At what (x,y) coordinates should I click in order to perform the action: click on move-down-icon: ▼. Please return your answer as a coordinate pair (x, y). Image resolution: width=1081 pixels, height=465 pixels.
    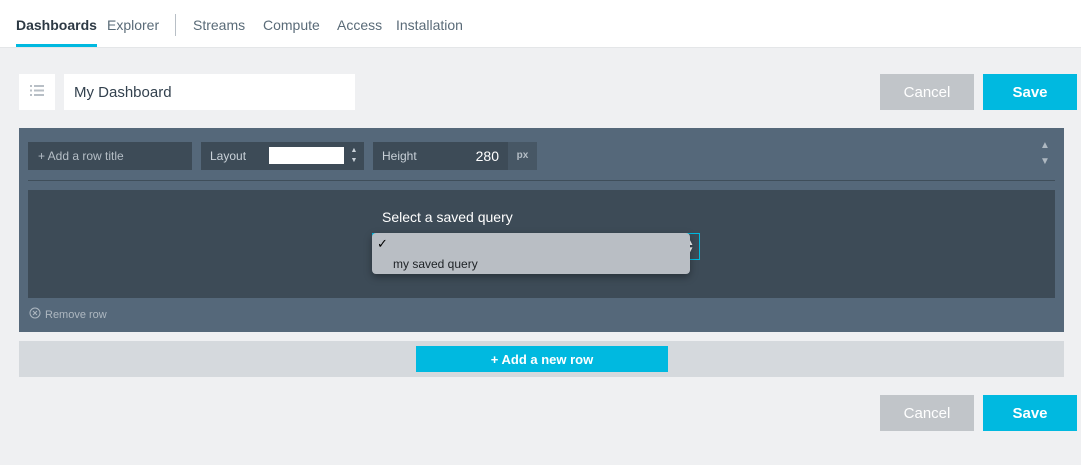
    Looking at the image, I should click on (1045, 162).